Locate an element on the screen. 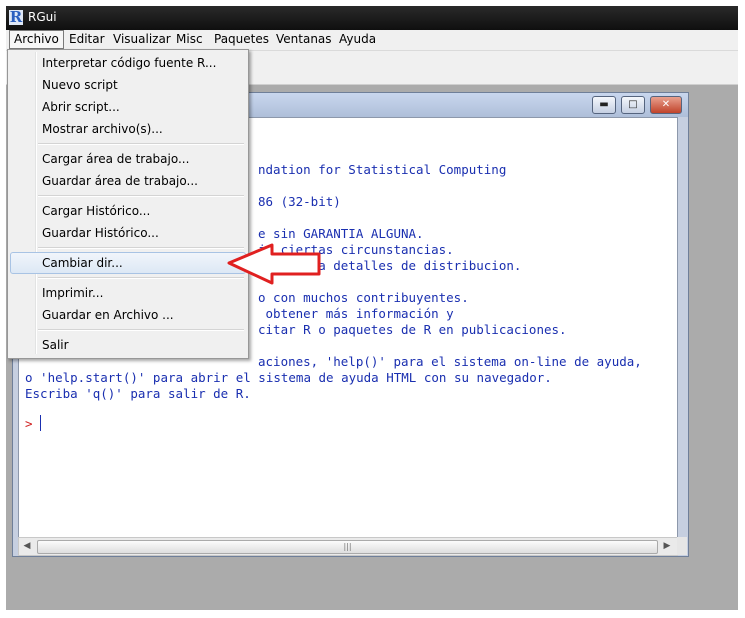  console-line: obtener más información y is located at coordinates (356, 313).